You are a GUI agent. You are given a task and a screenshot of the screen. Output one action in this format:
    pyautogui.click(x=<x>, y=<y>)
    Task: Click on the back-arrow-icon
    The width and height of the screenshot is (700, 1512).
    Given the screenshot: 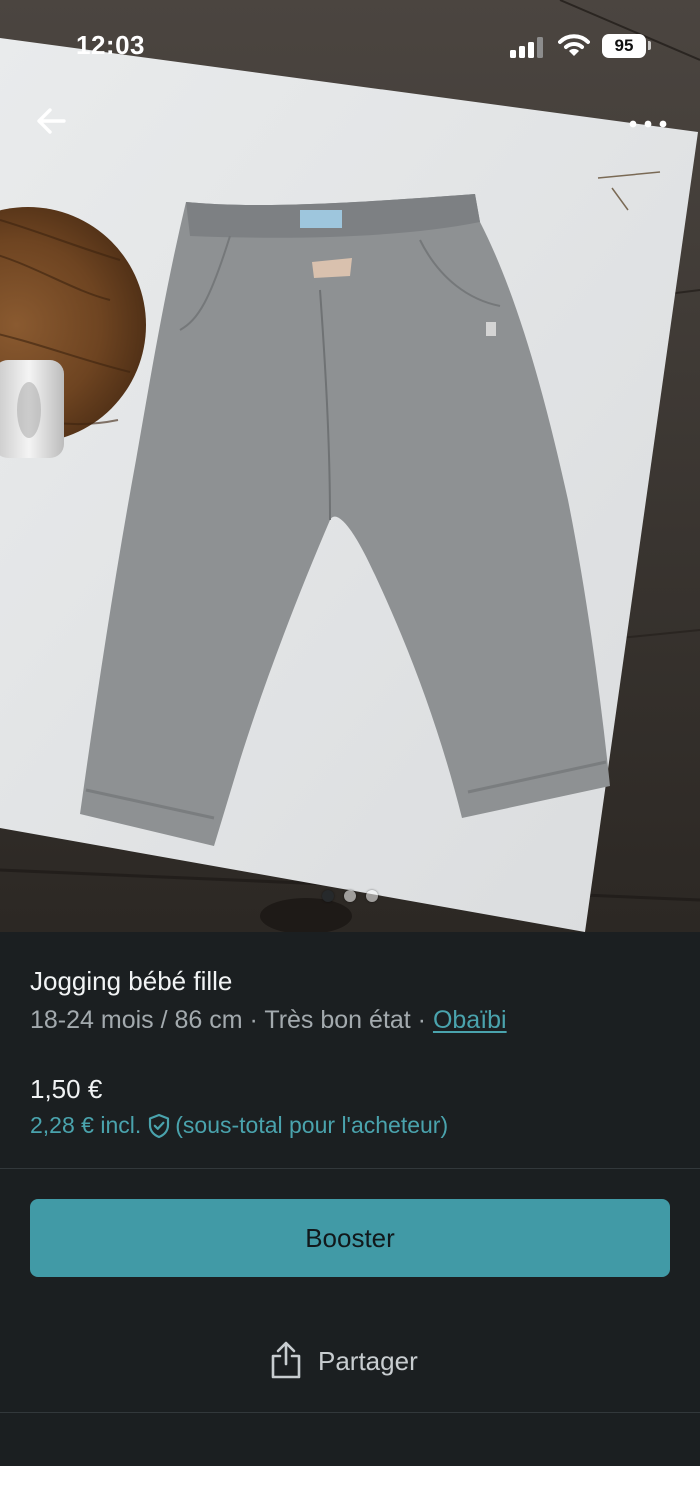 What is the action you would take?
    pyautogui.click(x=51, y=121)
    